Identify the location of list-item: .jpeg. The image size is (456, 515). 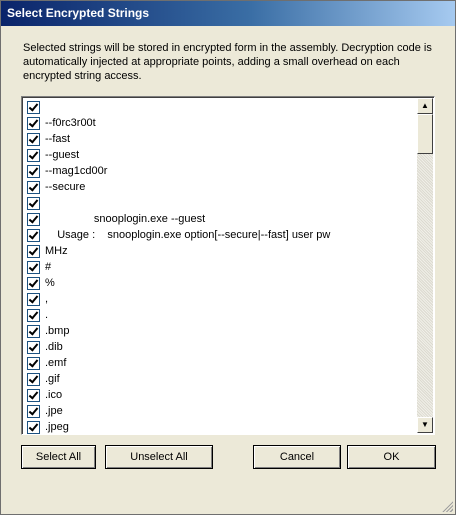
(221, 426).